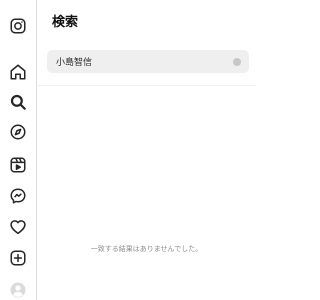  Describe the element at coordinates (18, 258) in the screenshot. I see `create-icon` at that location.